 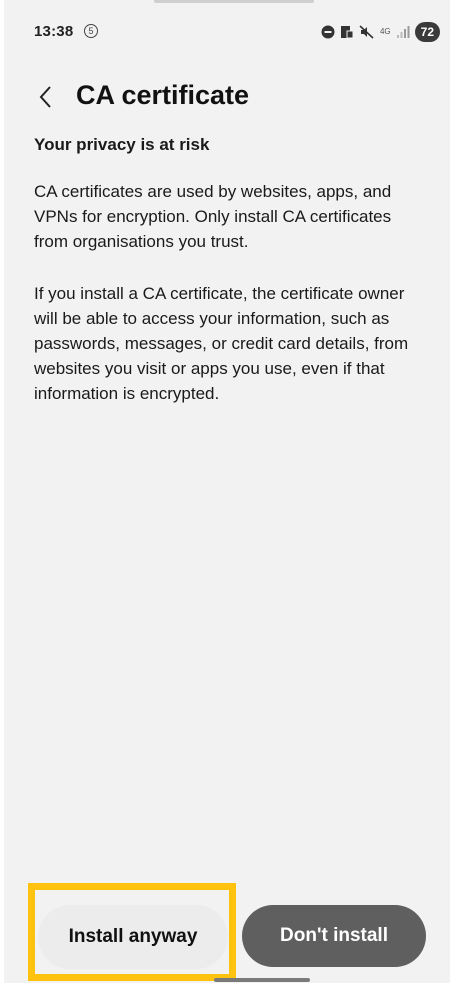 What do you see at coordinates (54, 31) in the screenshot?
I see `status-time: 13:38` at bounding box center [54, 31].